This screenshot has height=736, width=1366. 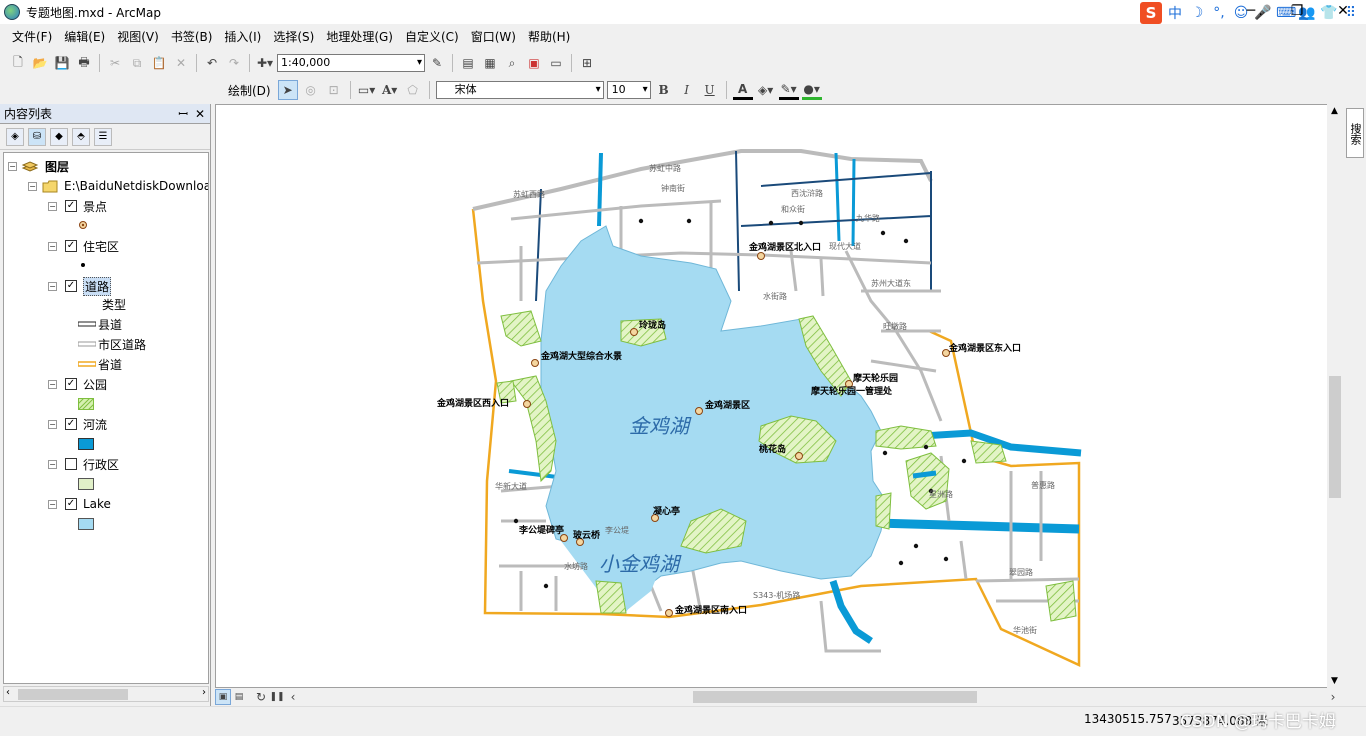 What do you see at coordinates (95, 384) in the screenshot?
I see `layer-name: 公园` at bounding box center [95, 384].